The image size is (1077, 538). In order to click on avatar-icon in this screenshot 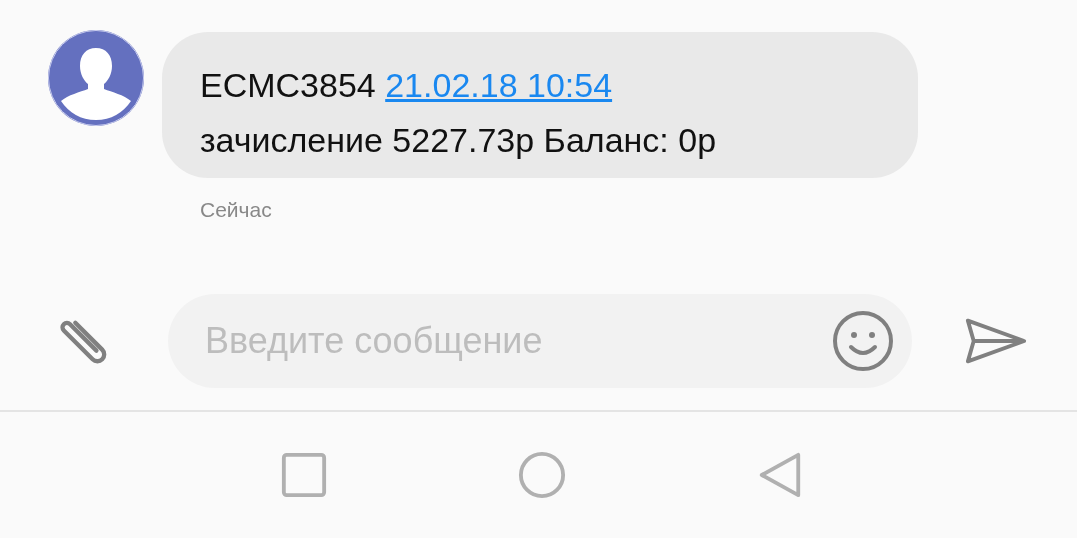, I will do `click(96, 78)`.